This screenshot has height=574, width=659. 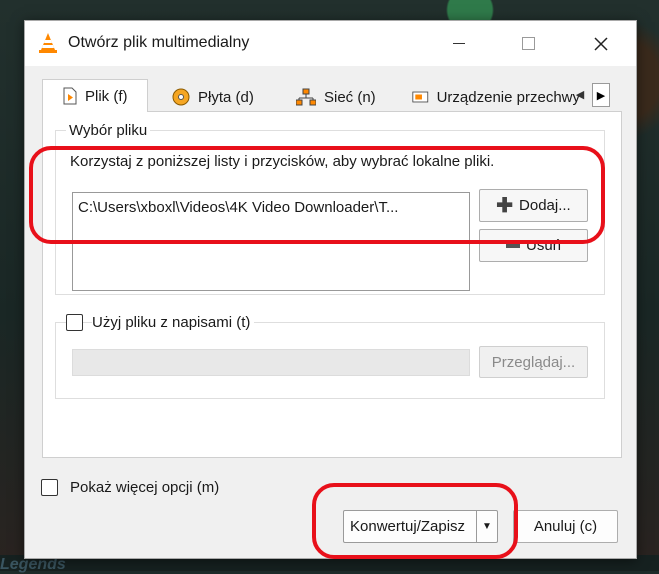 I want to click on tab-network: Sieć (n), so click(x=351, y=97).